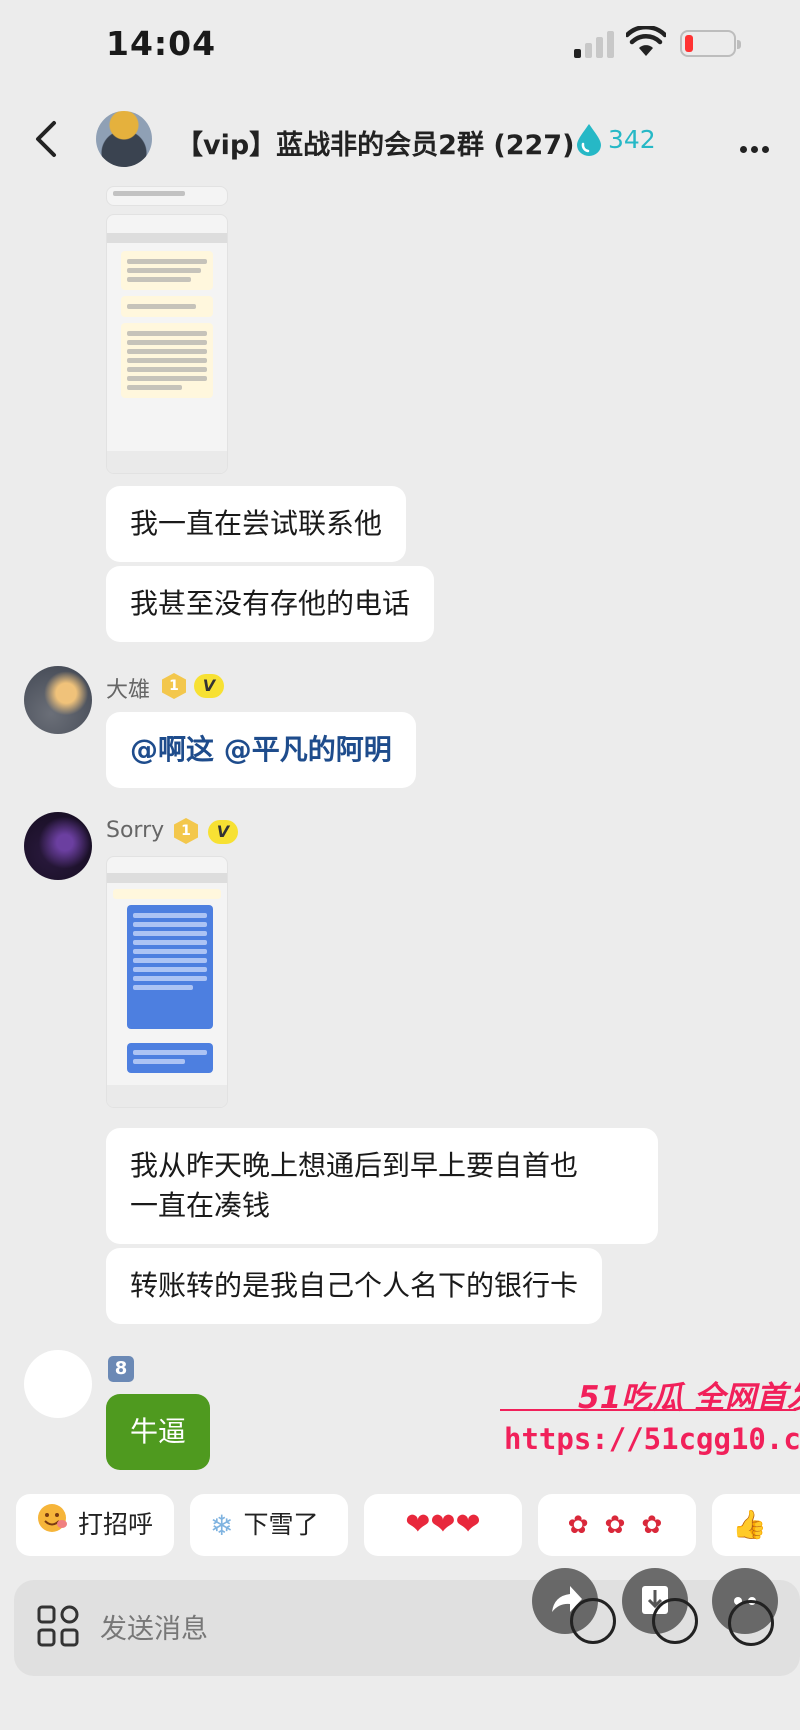  What do you see at coordinates (648, 1410) in the screenshot?
I see `watermark-divider` at bounding box center [648, 1410].